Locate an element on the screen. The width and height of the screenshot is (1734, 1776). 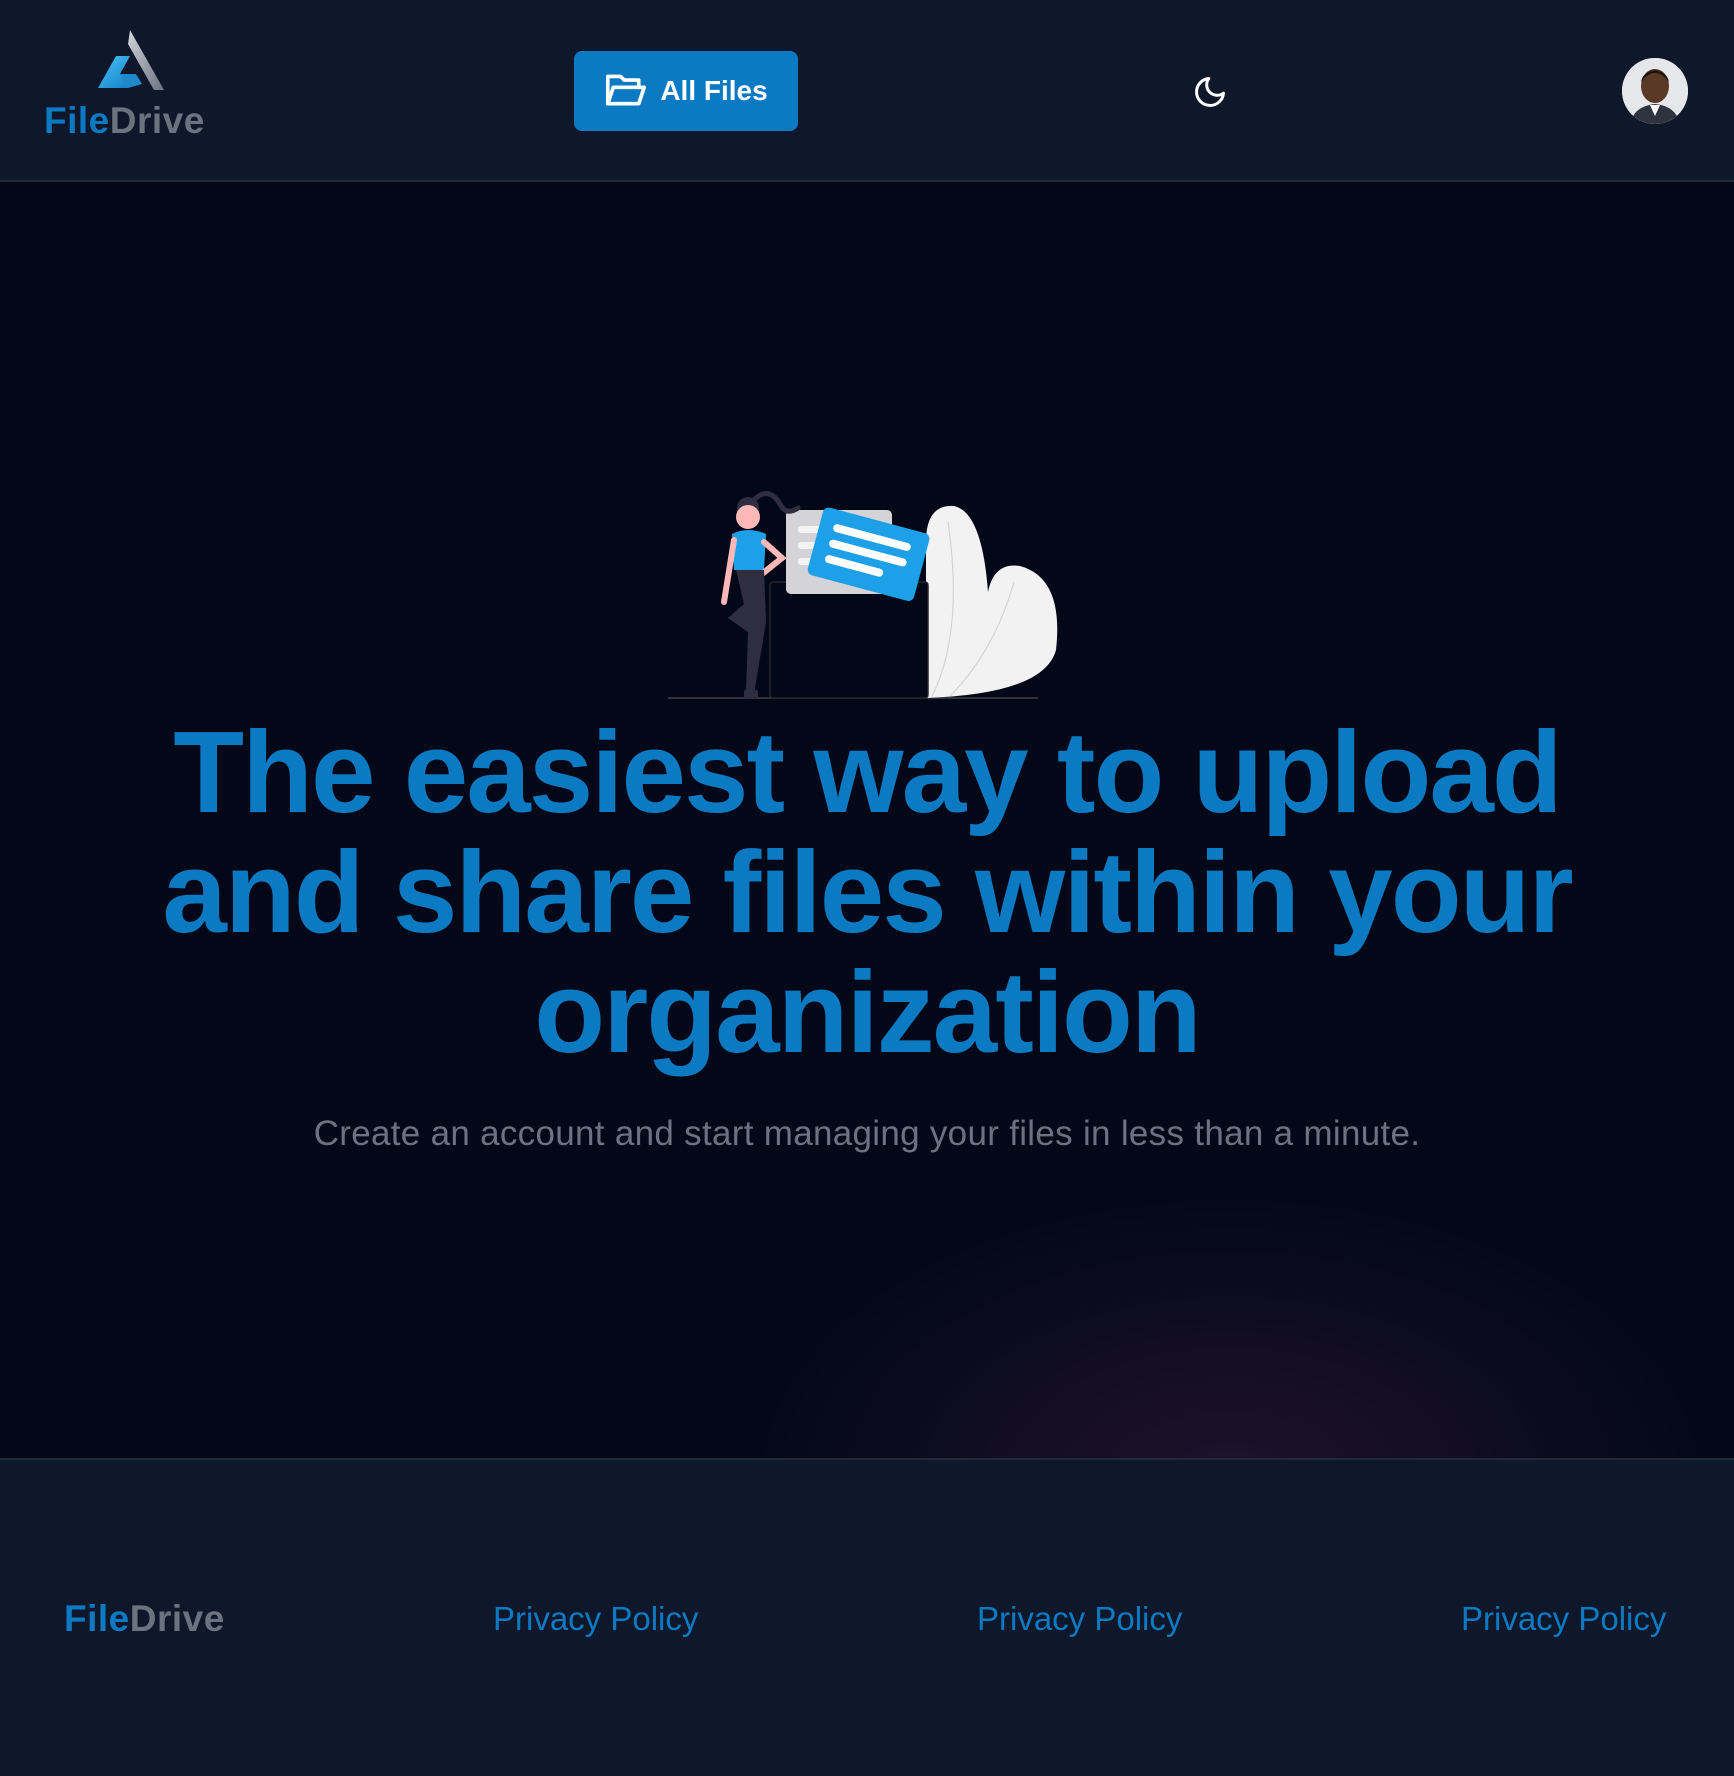
brand-logo: FileDrive is located at coordinates (128, 86).